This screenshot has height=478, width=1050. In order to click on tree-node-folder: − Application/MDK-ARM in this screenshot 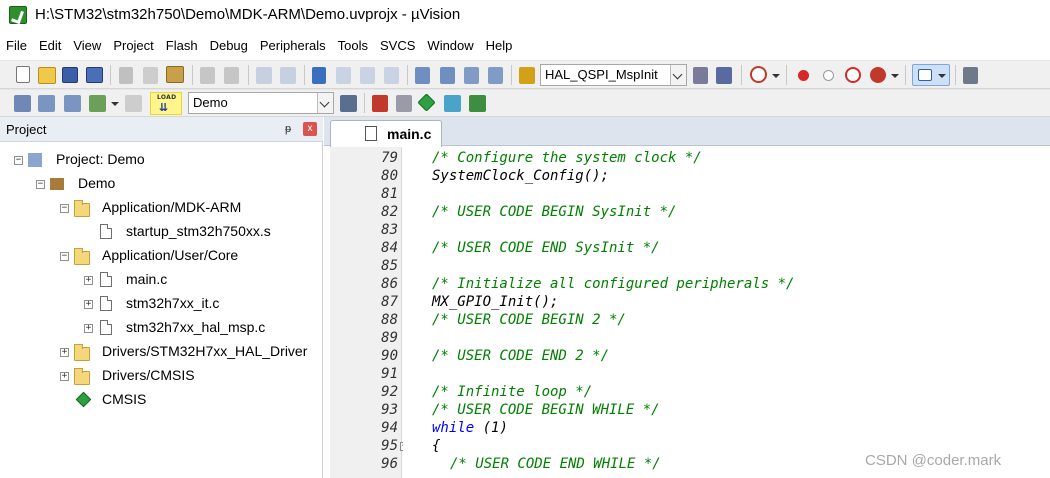, I will do `click(160, 208)`.